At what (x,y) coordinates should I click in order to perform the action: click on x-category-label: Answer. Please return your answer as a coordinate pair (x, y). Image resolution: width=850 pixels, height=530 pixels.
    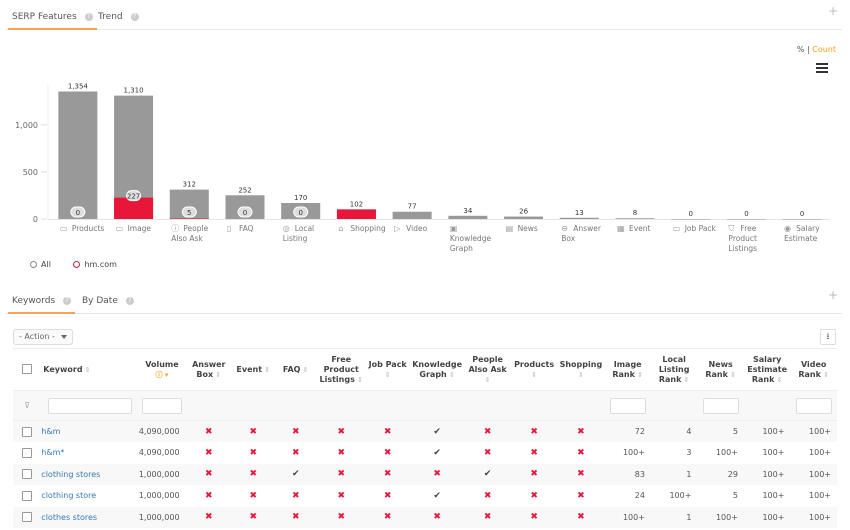
    Looking at the image, I should click on (587, 228).